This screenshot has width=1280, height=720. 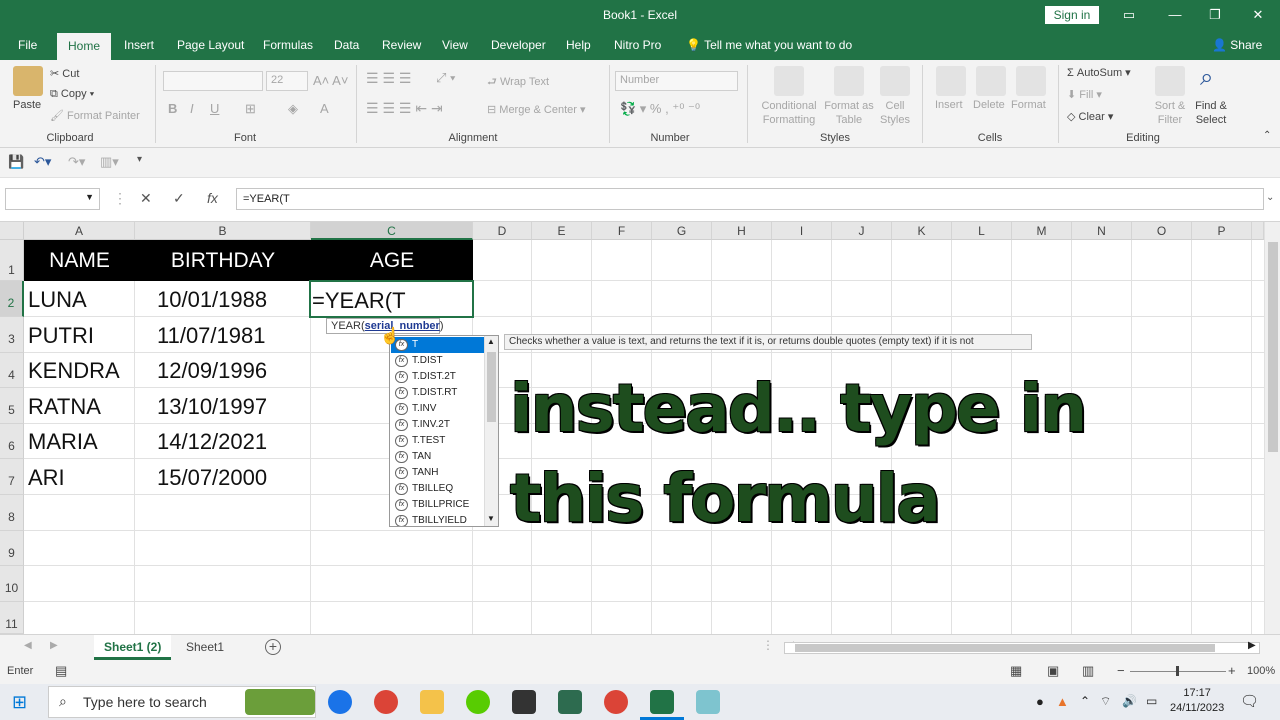 What do you see at coordinates (1215, 15) in the screenshot?
I see `restore-icon: ❐` at bounding box center [1215, 15].